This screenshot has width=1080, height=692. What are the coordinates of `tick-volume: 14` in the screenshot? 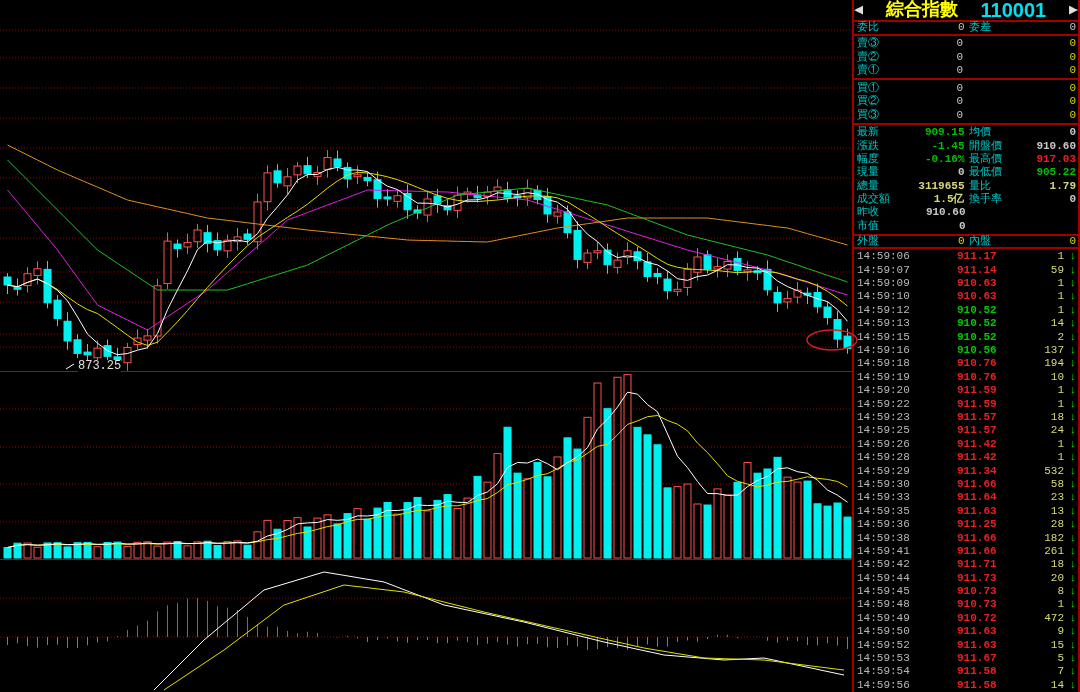 It's located at (1056, 685).